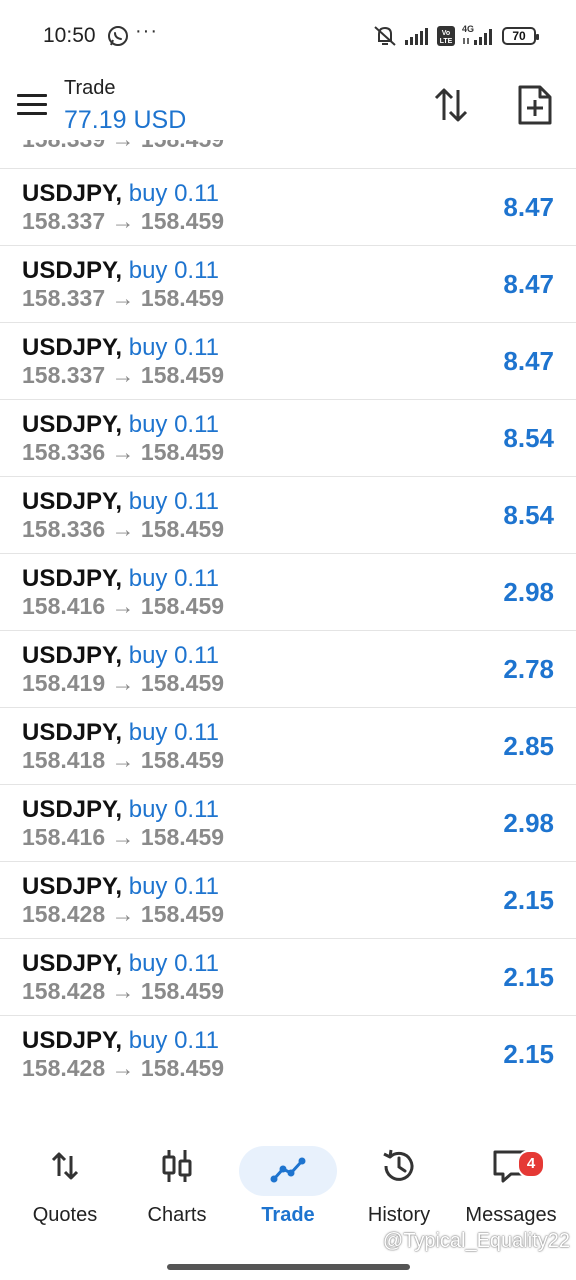 This screenshot has width=576, height=1280. I want to click on nav-label: Messages, so click(511, 1215).